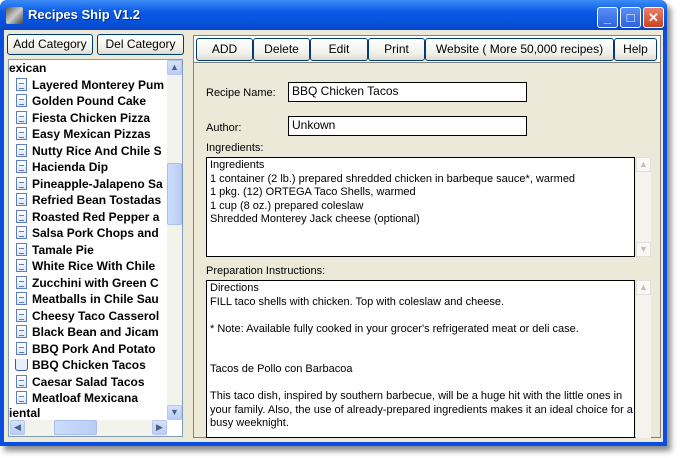  What do you see at coordinates (607, 17) in the screenshot?
I see `minimize-button: _` at bounding box center [607, 17].